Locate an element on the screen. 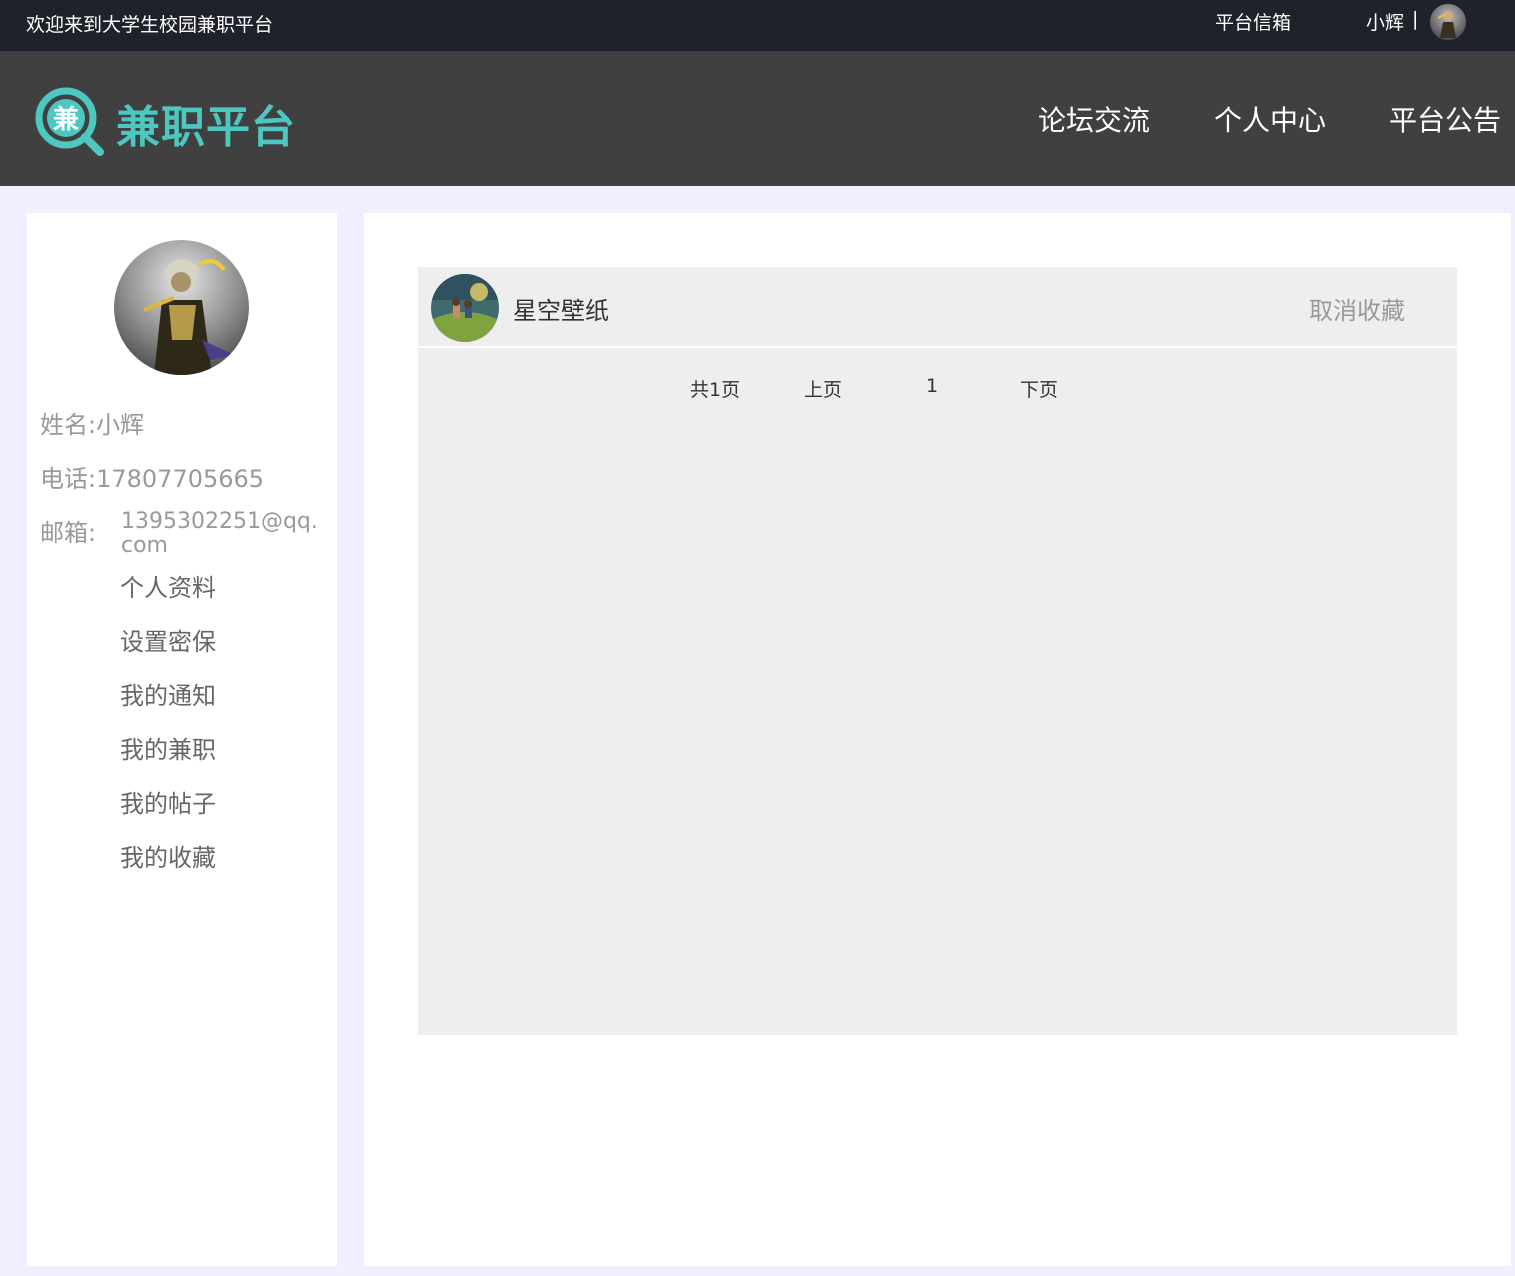 This screenshot has height=1276, width=1515. profile-phone-row: 电话:17807705665 is located at coordinates (152, 476).